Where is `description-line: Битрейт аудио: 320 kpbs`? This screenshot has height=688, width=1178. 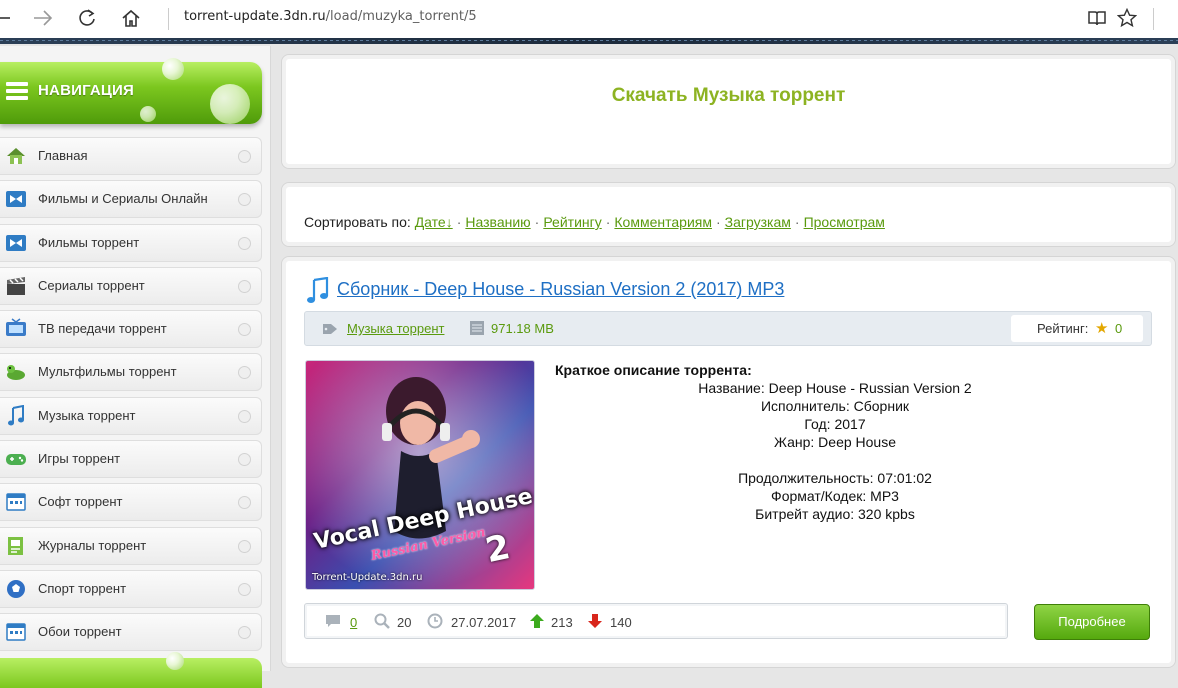 description-line: Битрейт аудио: 320 kpbs is located at coordinates (835, 514).